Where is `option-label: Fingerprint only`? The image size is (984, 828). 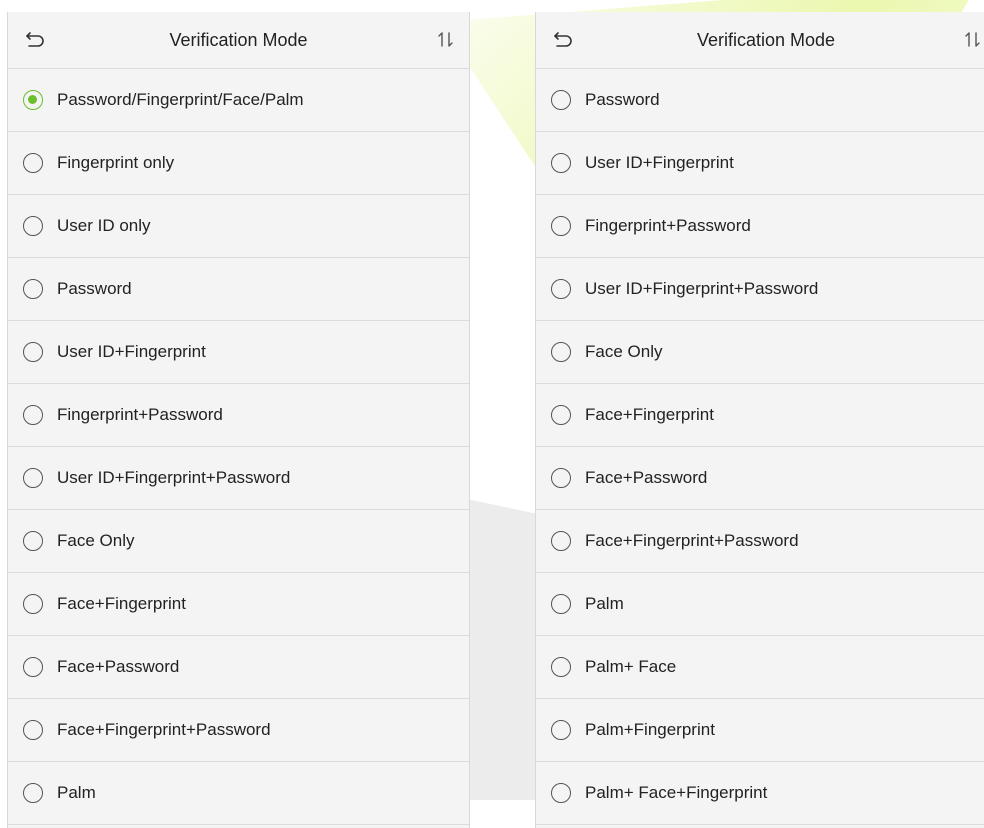 option-label: Fingerprint only is located at coordinates (116, 162).